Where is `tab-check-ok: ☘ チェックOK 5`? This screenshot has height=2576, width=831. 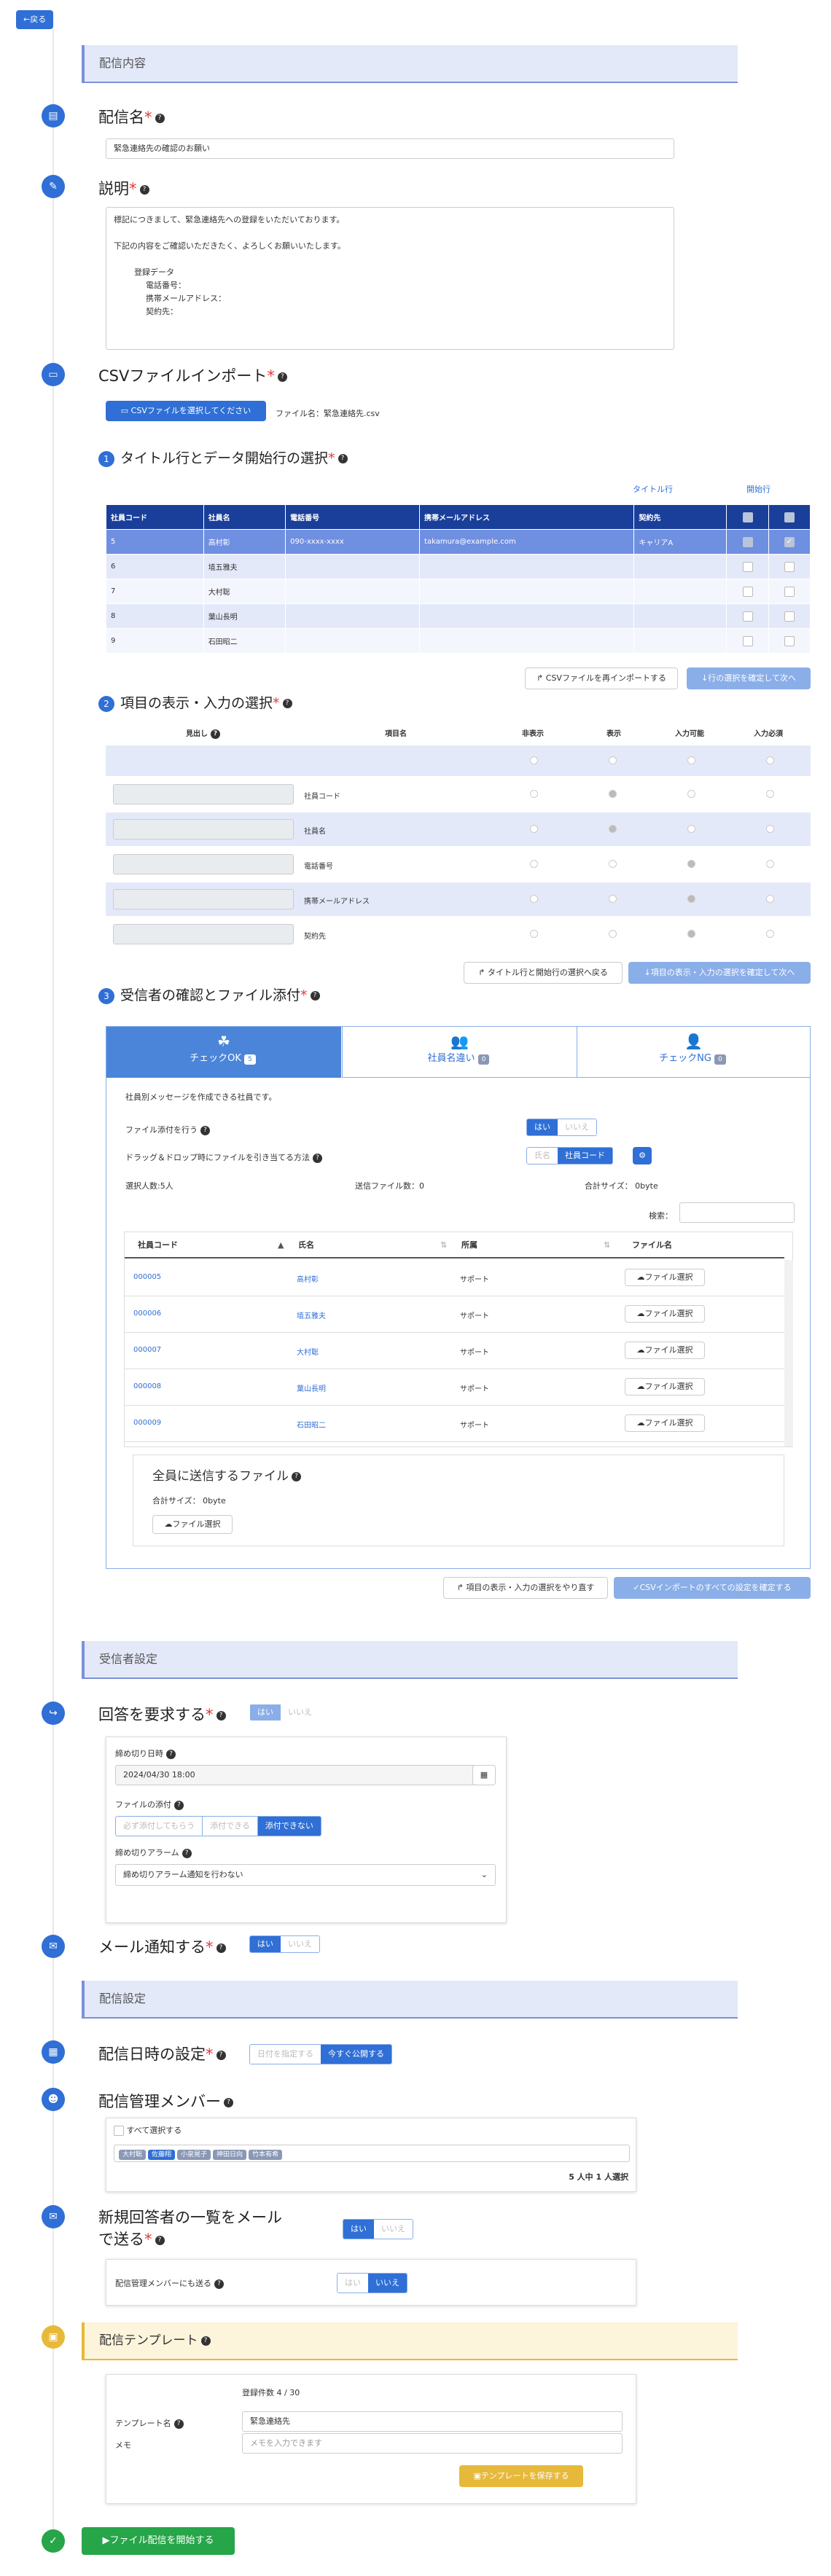 tab-check-ok: ☘ チェックOK 5 is located at coordinates (224, 1052).